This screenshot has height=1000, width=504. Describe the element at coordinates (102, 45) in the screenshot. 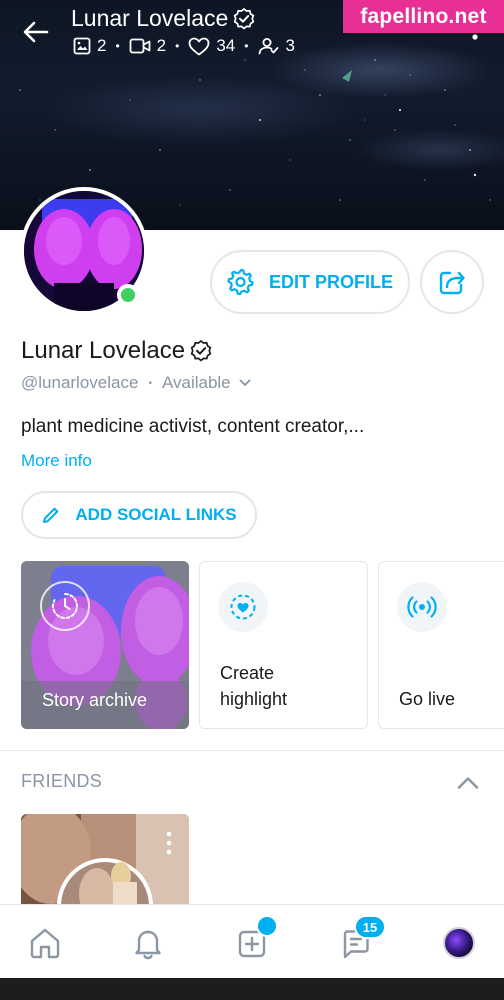

I see `stat-photos-count: 2` at that location.